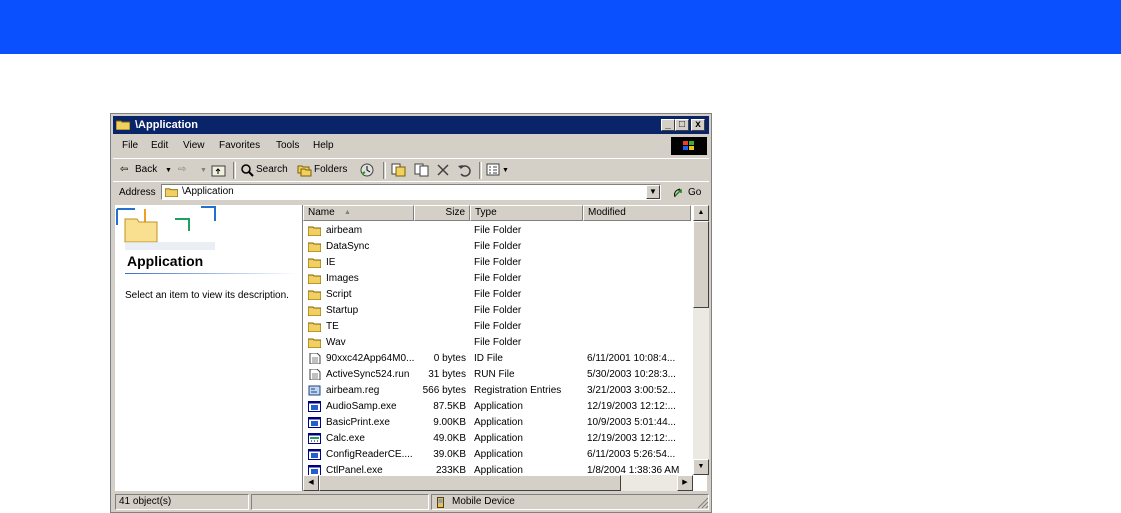 The image size is (1121, 513). I want to click on file-row: Startup File Folder, so click(497, 311).